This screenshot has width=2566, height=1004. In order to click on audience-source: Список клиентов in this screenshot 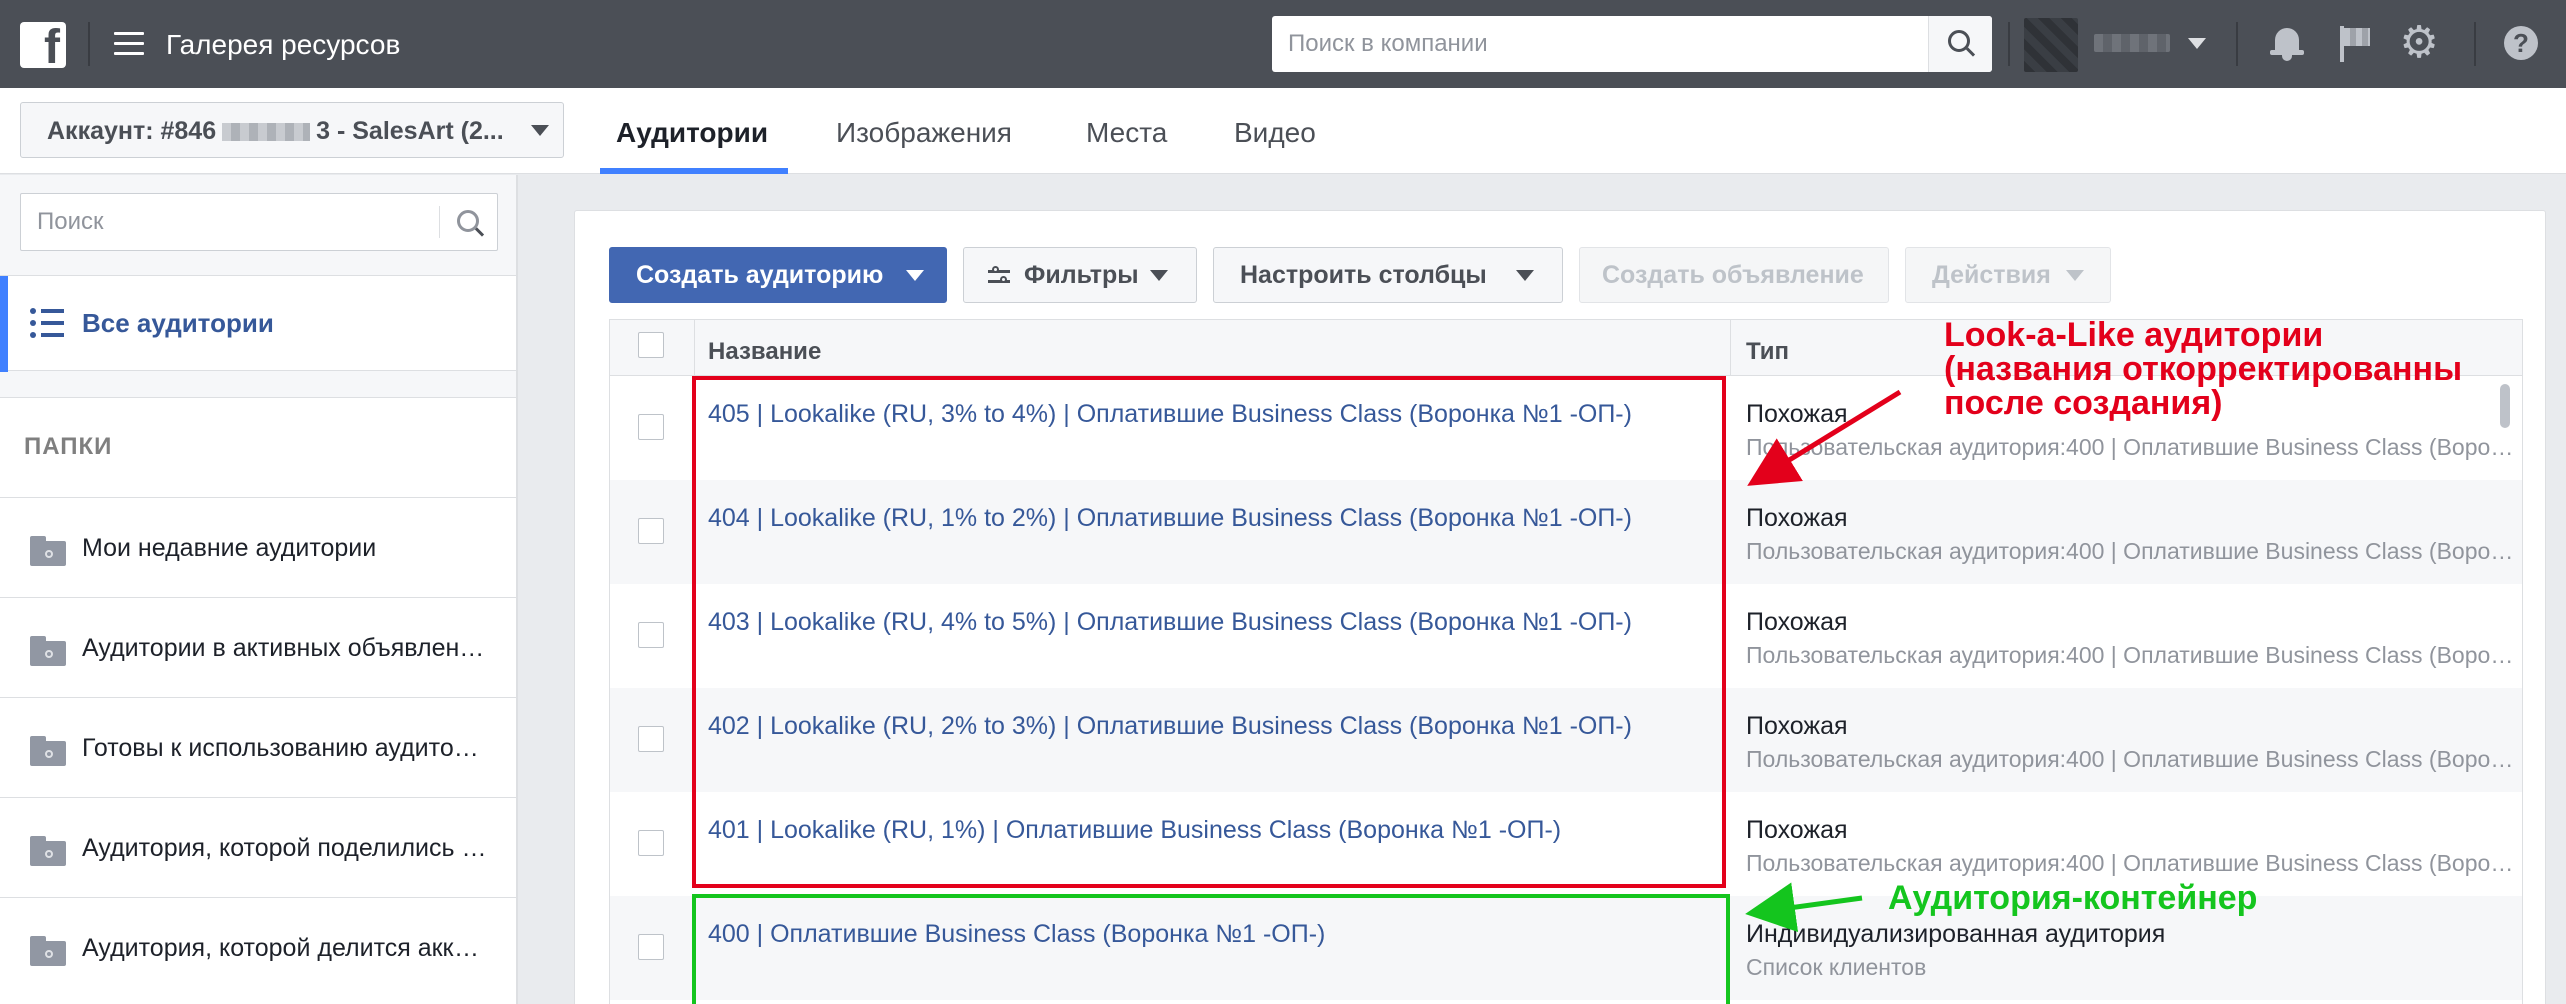, I will do `click(1836, 967)`.